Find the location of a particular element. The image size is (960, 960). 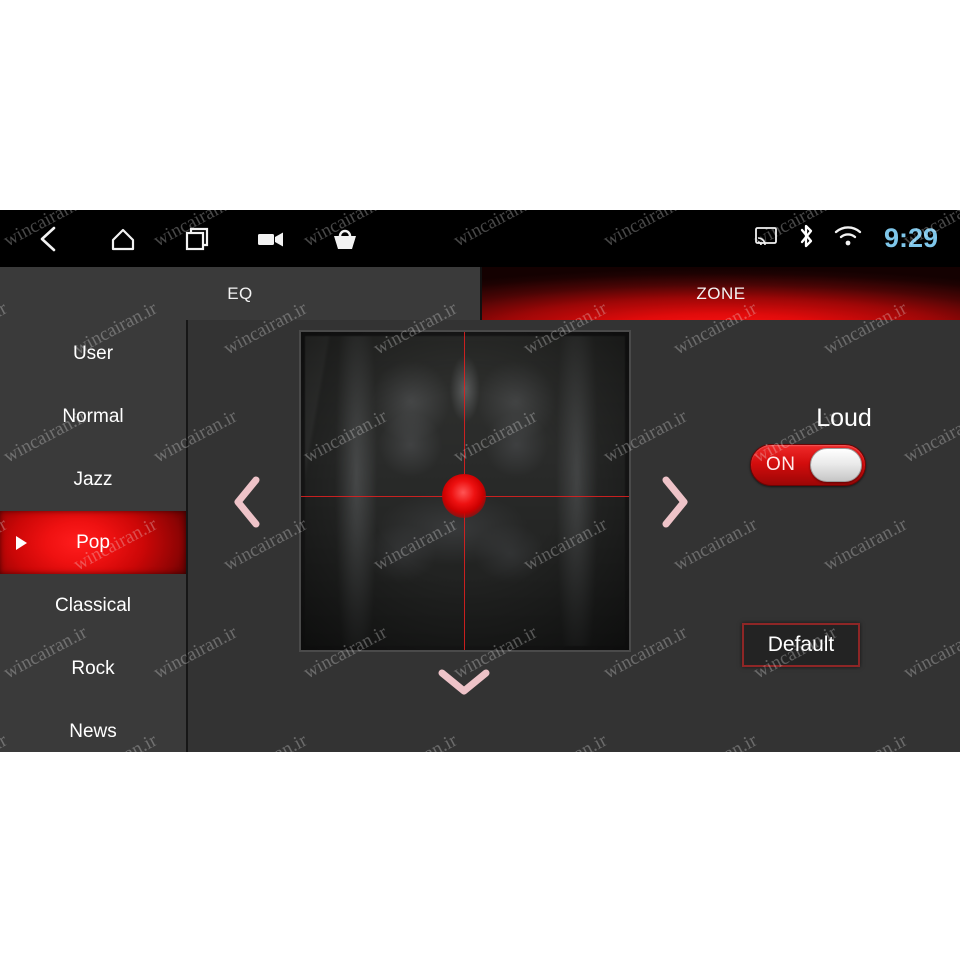

tab-eq: EQ is located at coordinates (241, 293).